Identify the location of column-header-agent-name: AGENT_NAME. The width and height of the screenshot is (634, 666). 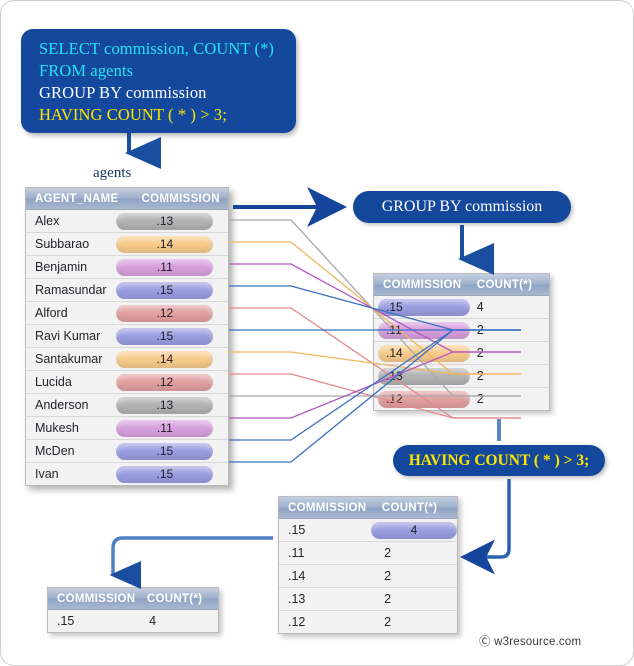
(77, 198).